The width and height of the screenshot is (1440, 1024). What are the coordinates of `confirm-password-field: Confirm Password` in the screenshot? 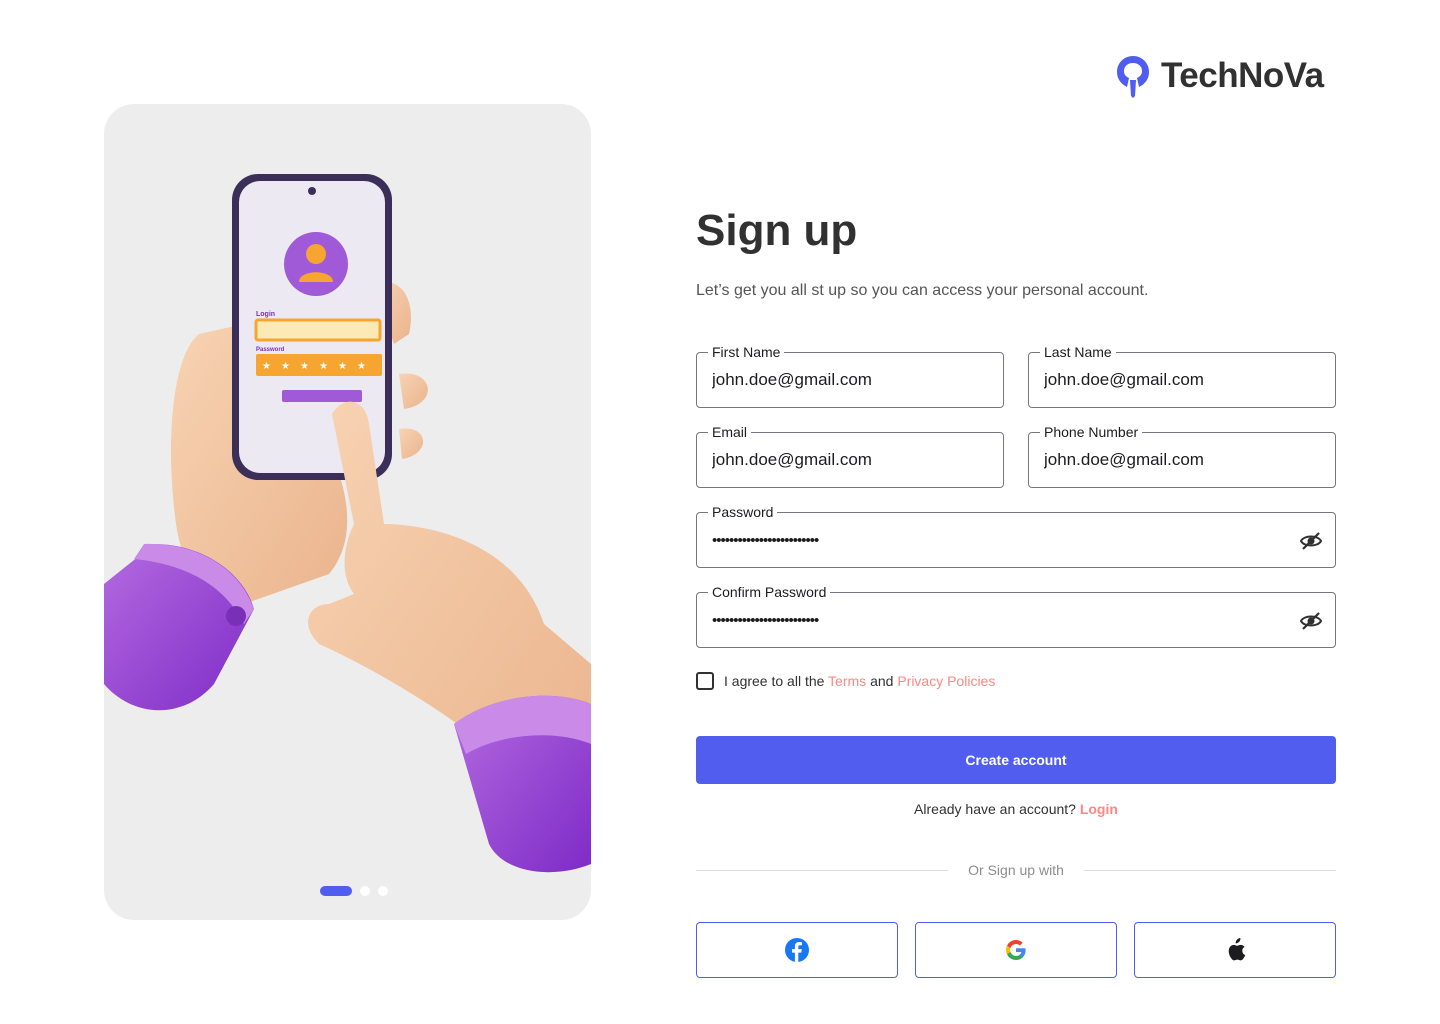 It's located at (1016, 615).